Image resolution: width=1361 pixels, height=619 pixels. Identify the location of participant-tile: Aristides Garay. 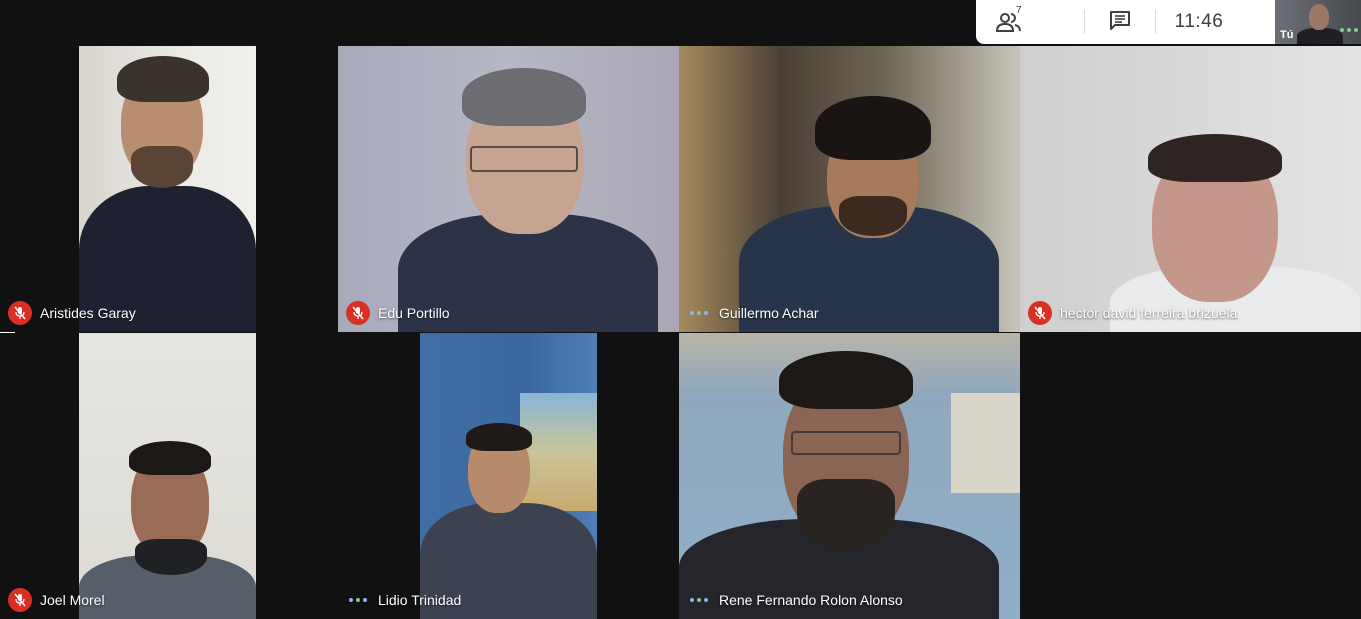
(168, 189).